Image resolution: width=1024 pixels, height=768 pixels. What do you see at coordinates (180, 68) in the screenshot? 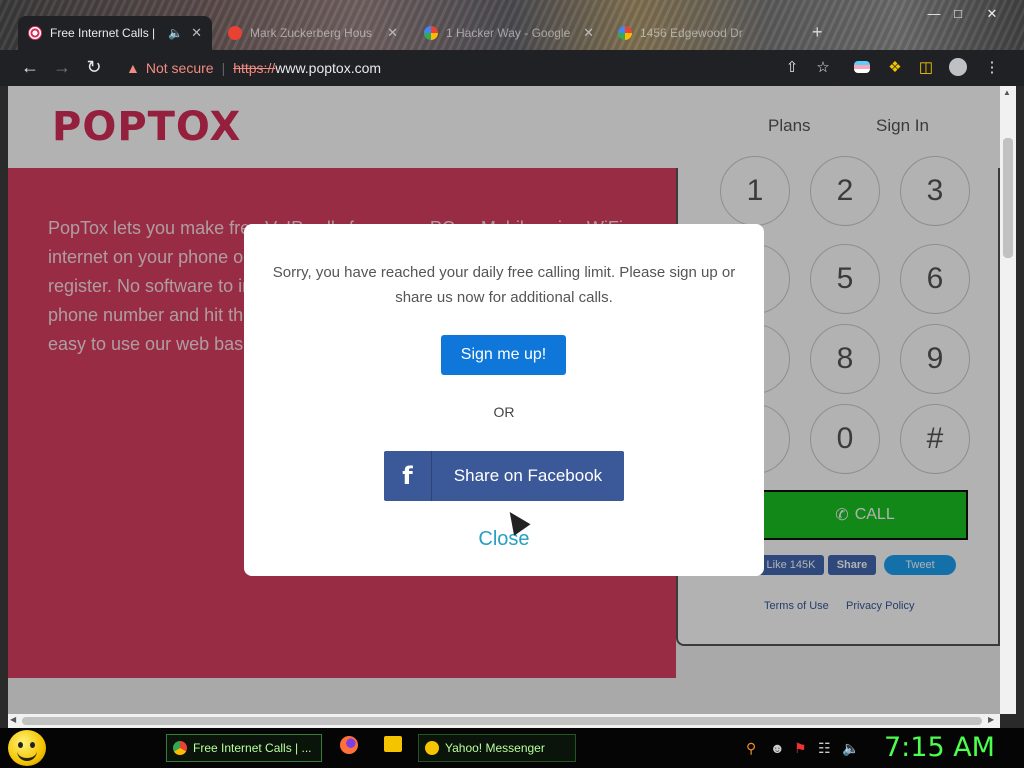
I see `security-status: Not secure` at bounding box center [180, 68].